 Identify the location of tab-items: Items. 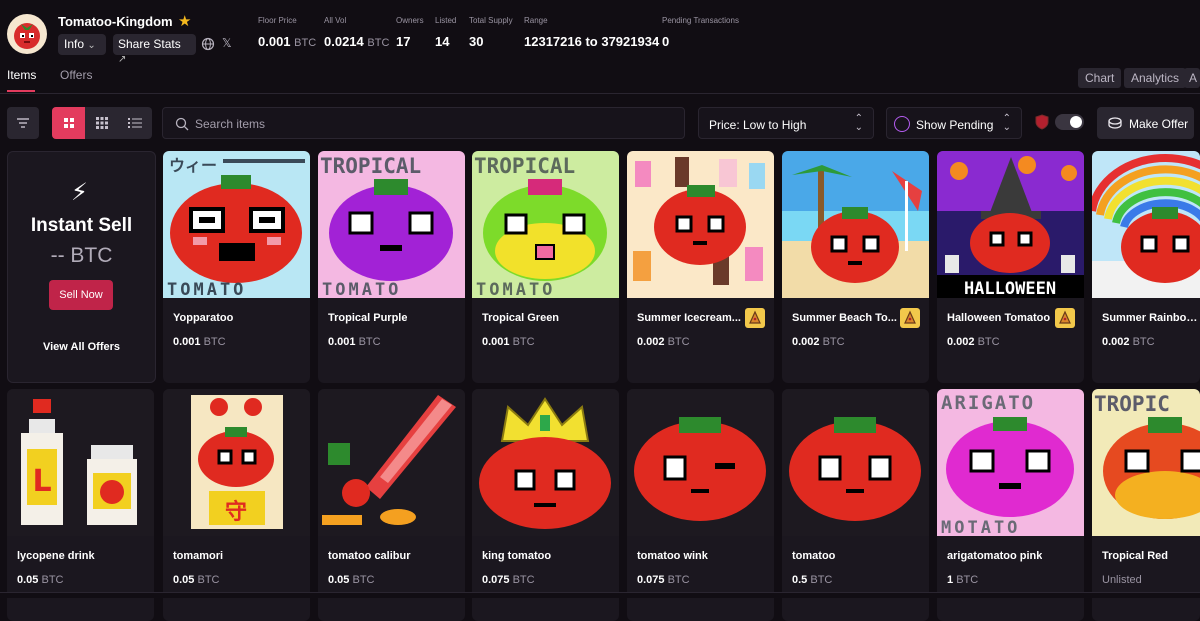
(21, 80).